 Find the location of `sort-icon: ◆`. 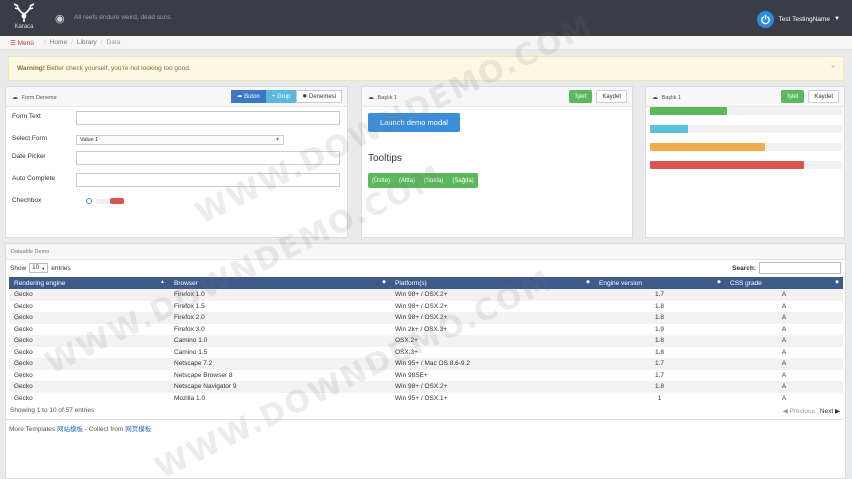

sort-icon: ◆ is located at coordinates (588, 282).